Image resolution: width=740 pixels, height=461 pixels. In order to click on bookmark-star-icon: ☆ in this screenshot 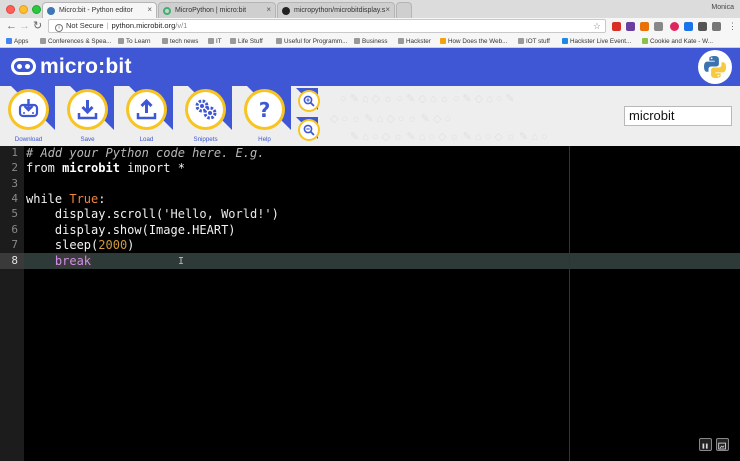, I will do `click(597, 26)`.